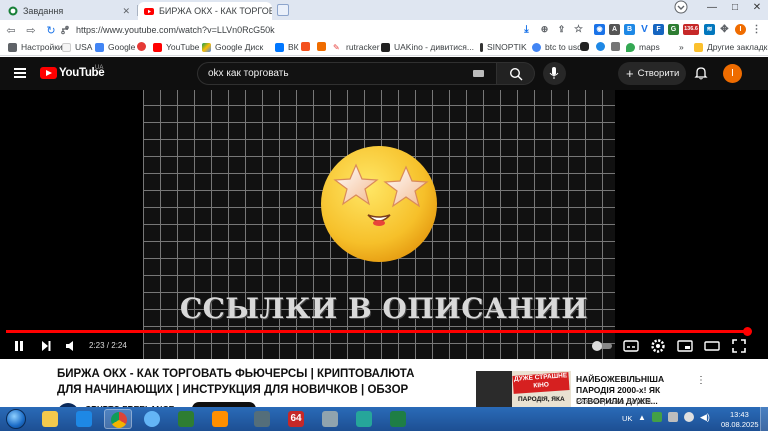 The width and height of the screenshot is (768, 431). I want to click on bookmark-google-drive: Google Диск, so click(232, 47).